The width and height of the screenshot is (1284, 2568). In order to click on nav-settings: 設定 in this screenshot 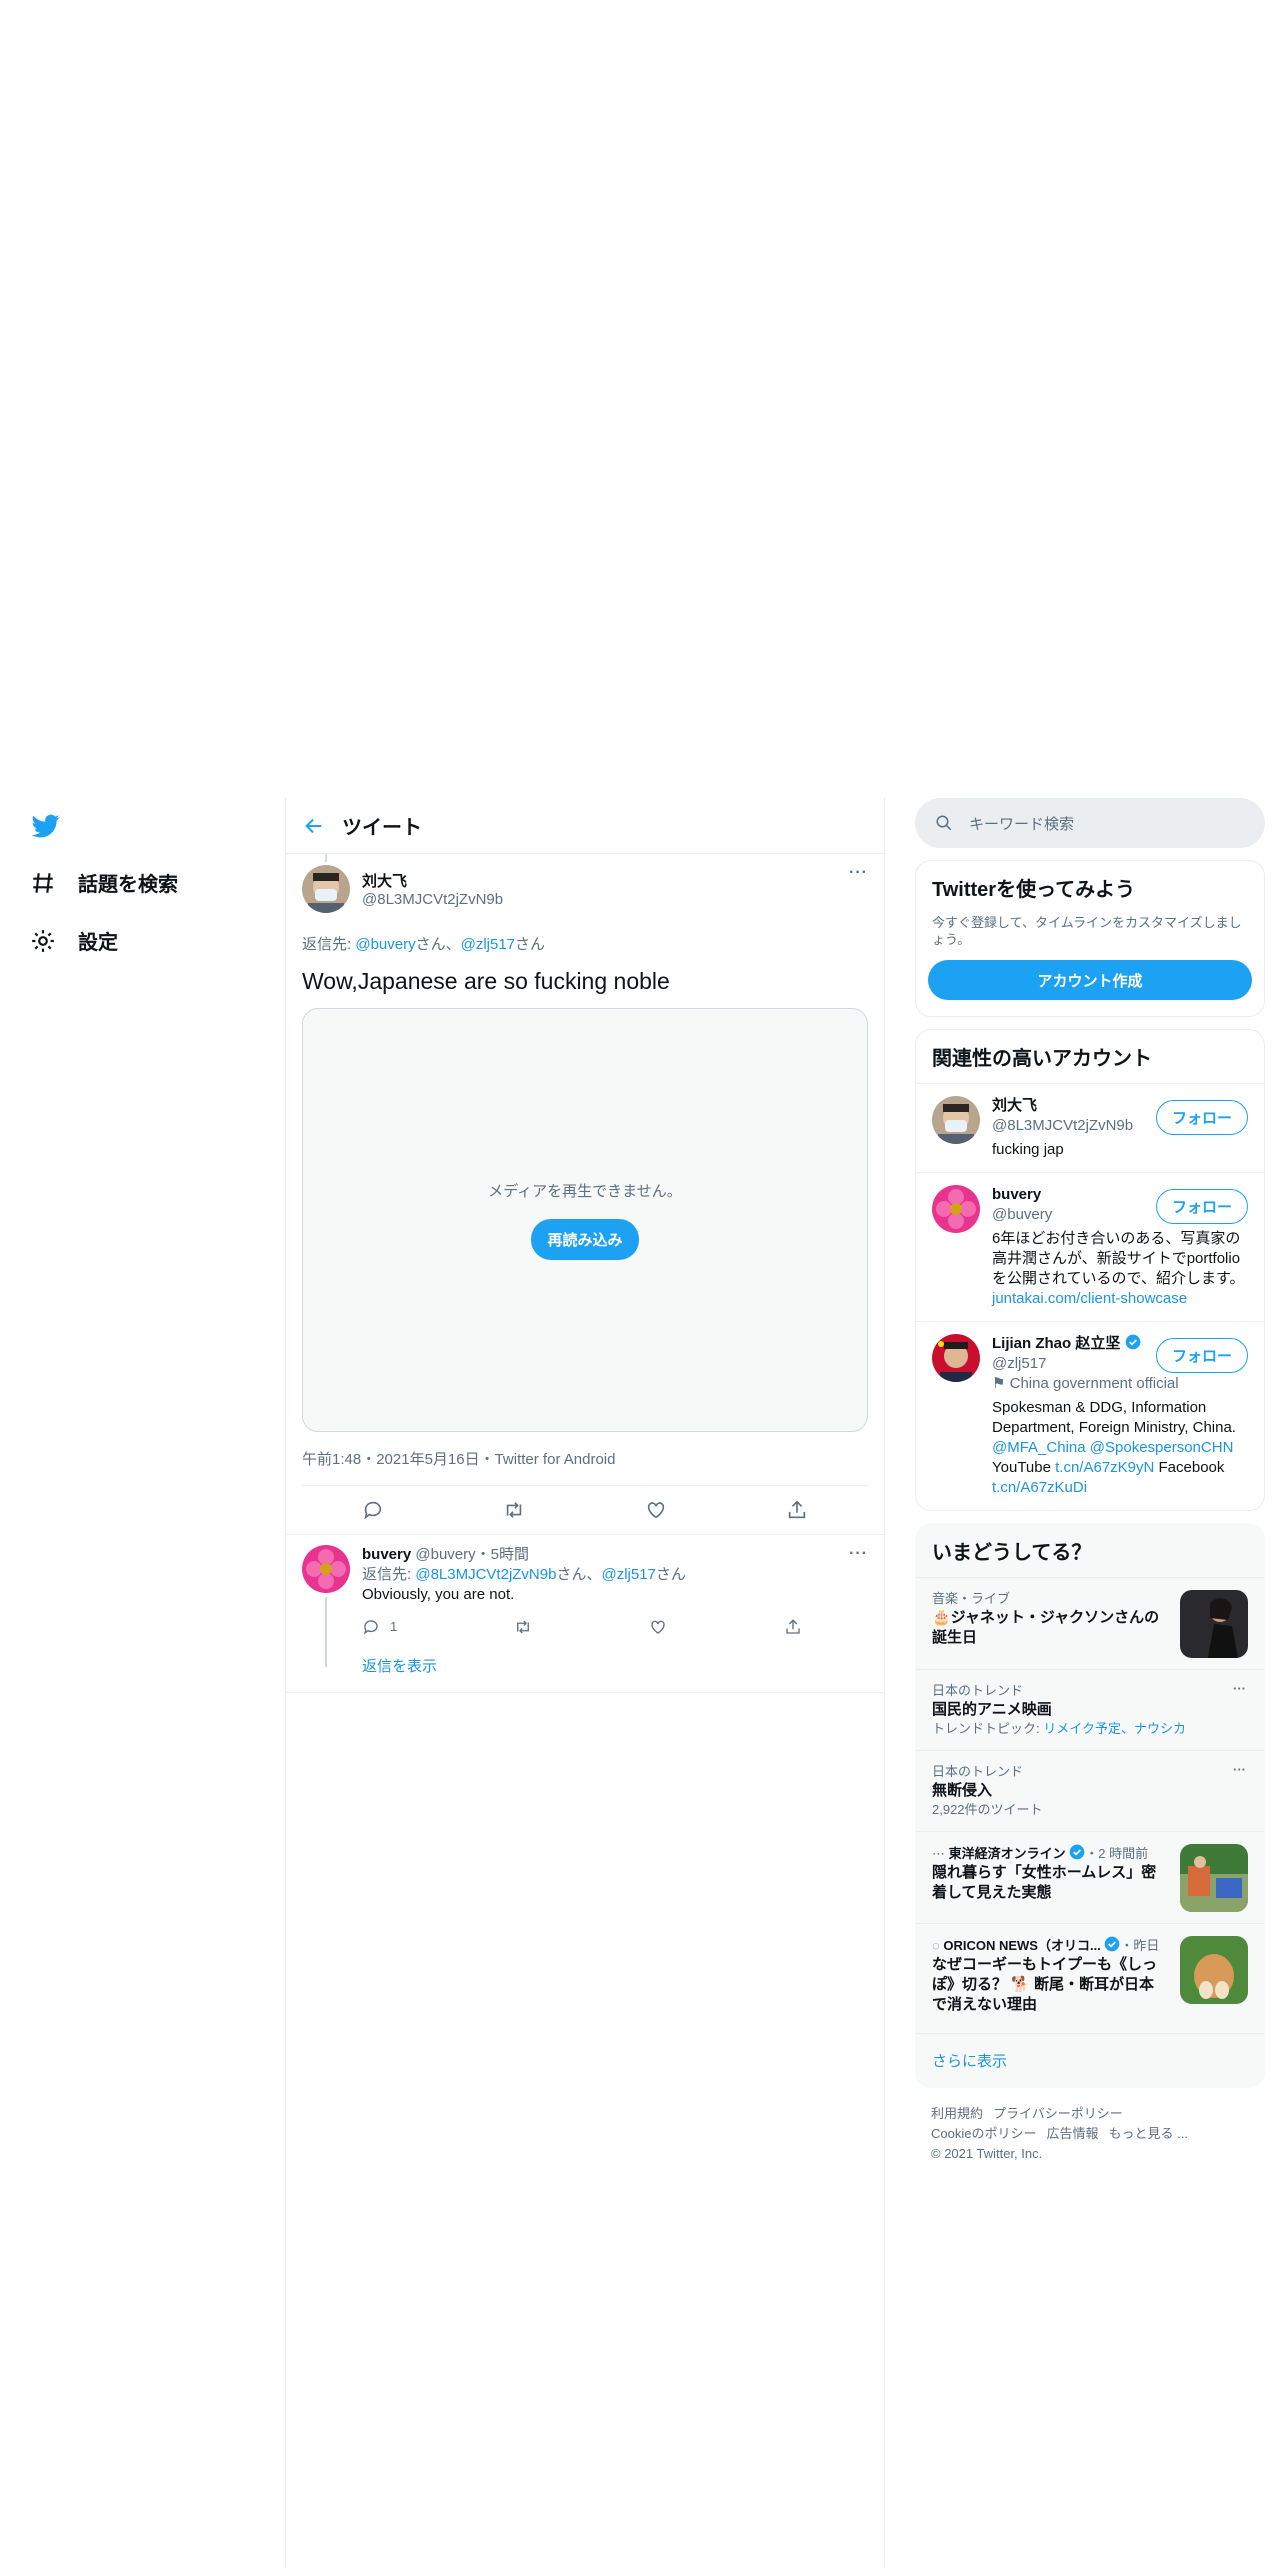, I will do `click(74, 940)`.